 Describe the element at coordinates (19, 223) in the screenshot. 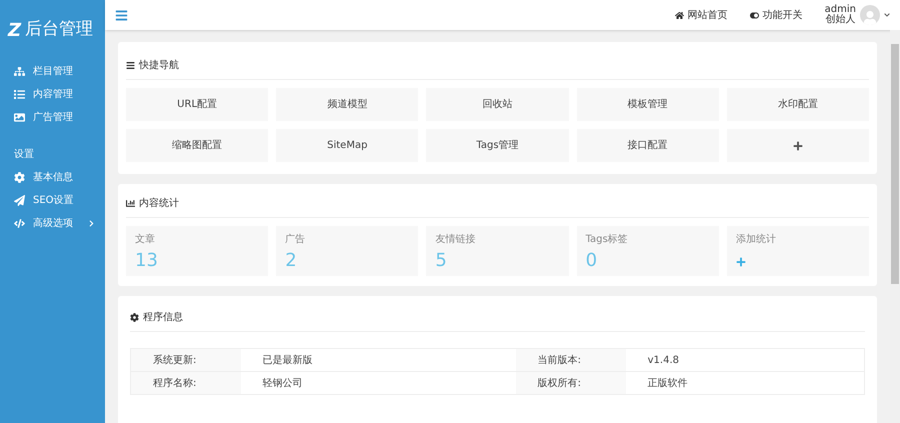

I see `code-icon` at that location.